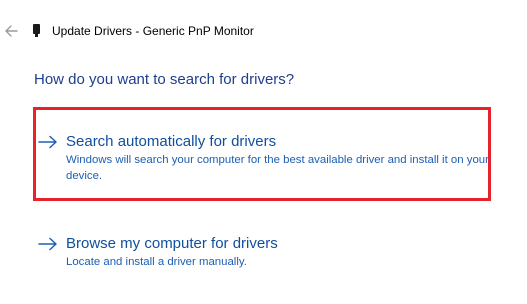 Image resolution: width=527 pixels, height=304 pixels. I want to click on browse-computer-title: Browse my computer for drivers, so click(172, 243).